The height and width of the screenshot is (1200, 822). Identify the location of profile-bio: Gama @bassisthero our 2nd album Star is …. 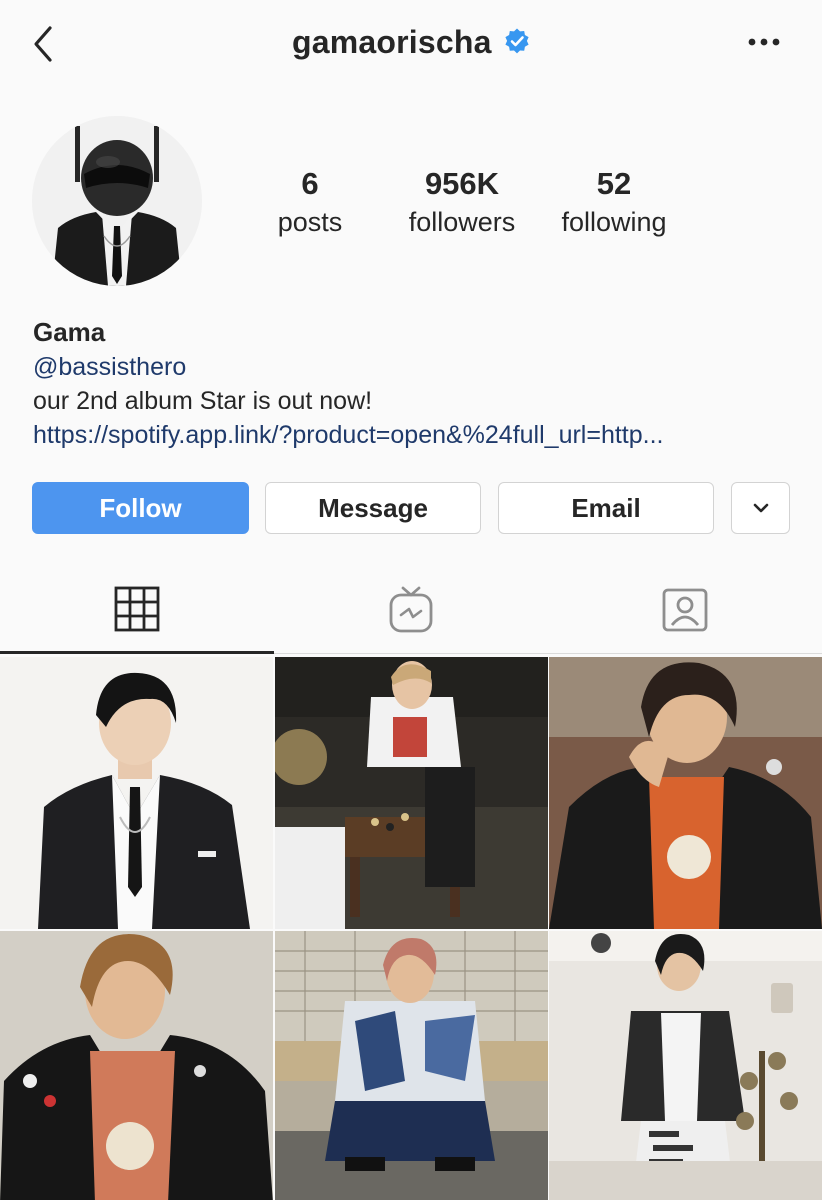
(418, 383).